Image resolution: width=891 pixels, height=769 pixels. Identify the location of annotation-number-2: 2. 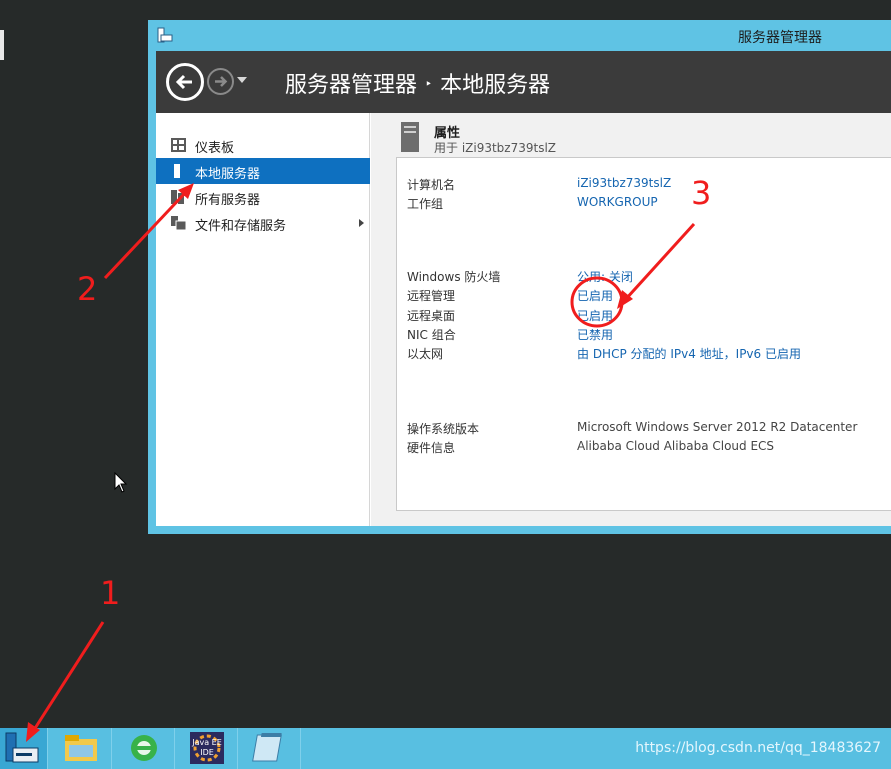
(87, 289).